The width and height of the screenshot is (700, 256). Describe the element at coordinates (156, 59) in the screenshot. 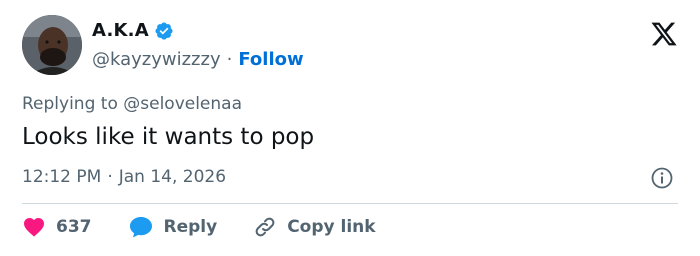

I see `author-handle: @kayzywizzzy` at that location.